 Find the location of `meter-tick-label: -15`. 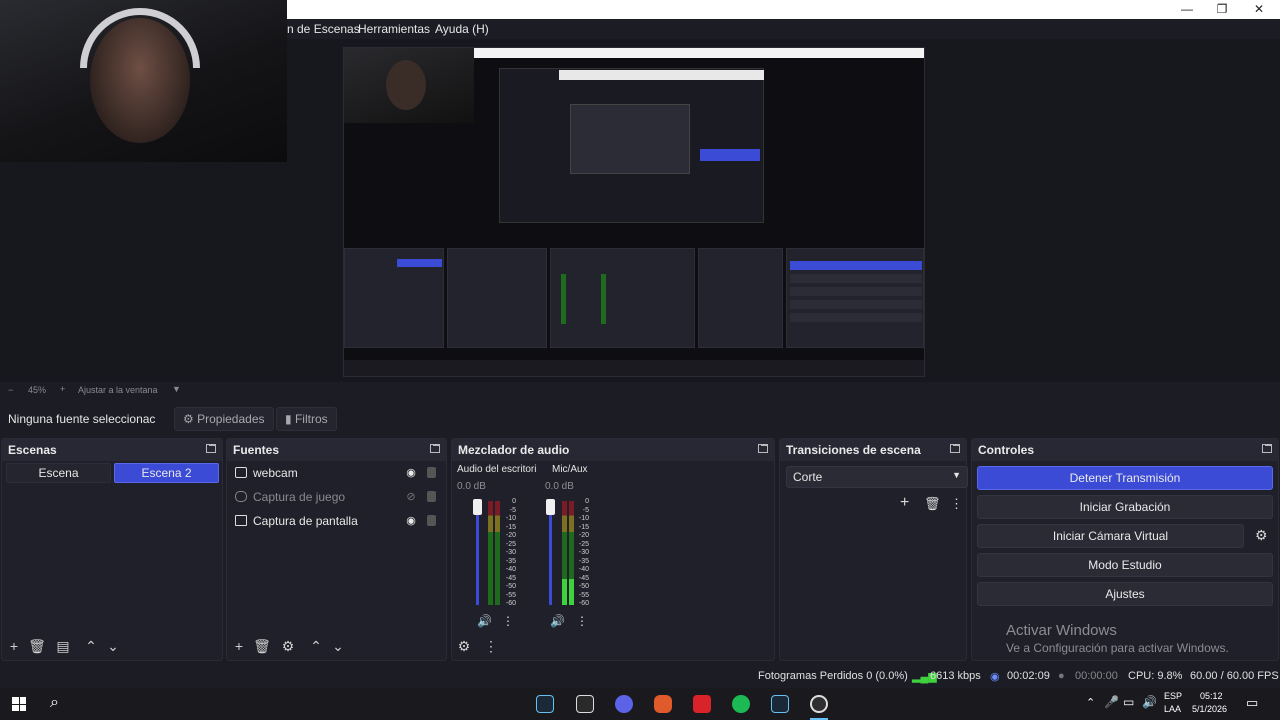

meter-tick-label: -15 is located at coordinates (510, 527).